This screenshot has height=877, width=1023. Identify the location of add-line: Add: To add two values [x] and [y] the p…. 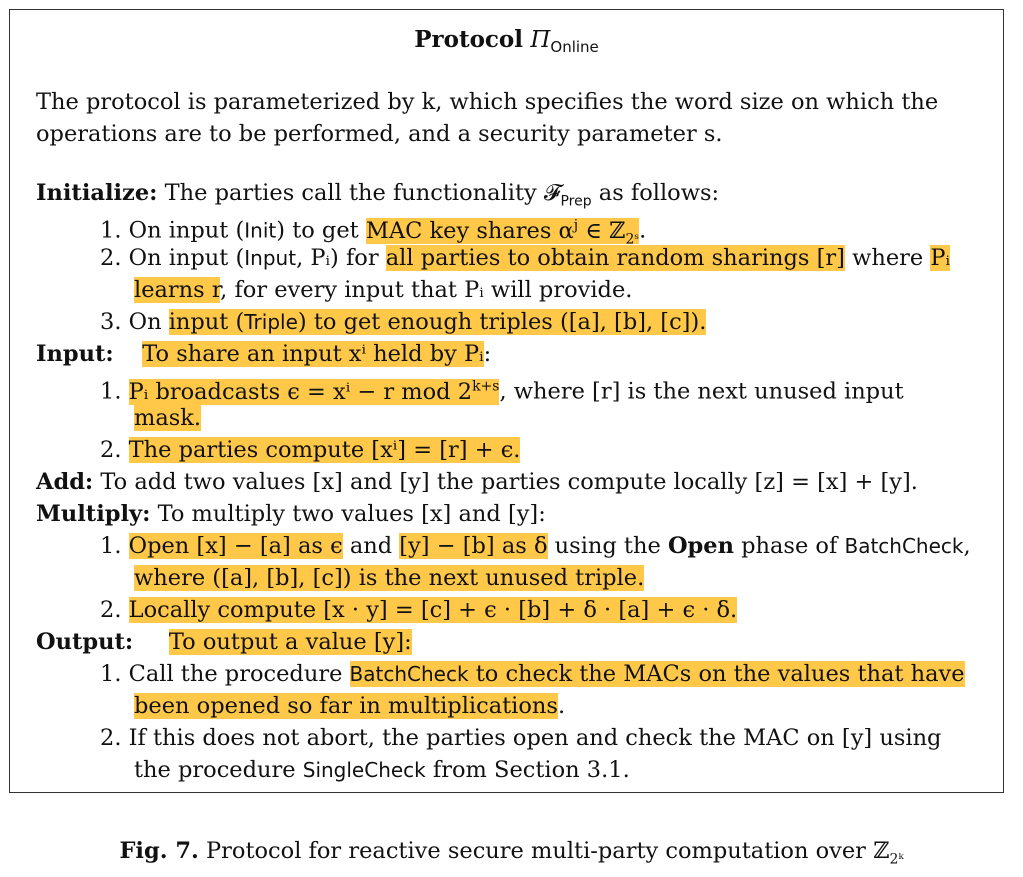
(477, 482).